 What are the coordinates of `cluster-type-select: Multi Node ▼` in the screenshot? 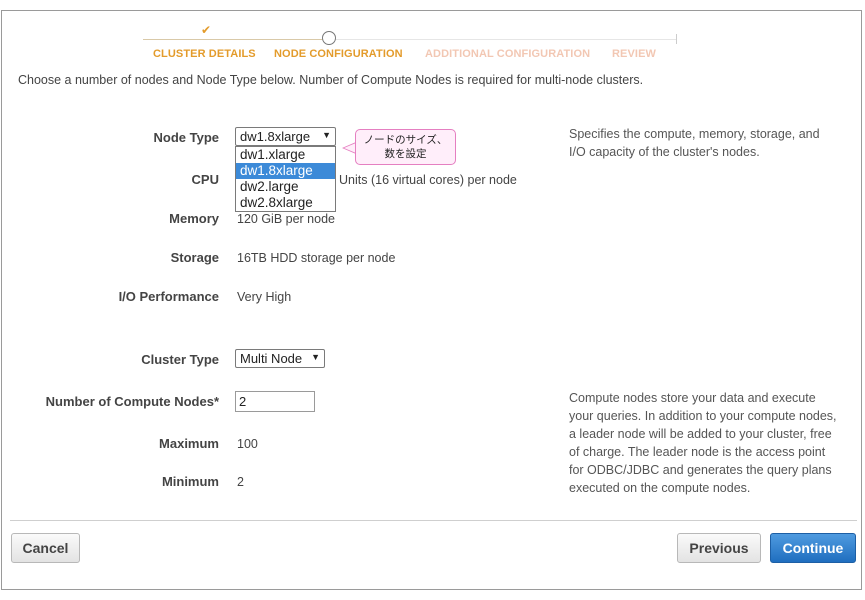 It's located at (280, 358).